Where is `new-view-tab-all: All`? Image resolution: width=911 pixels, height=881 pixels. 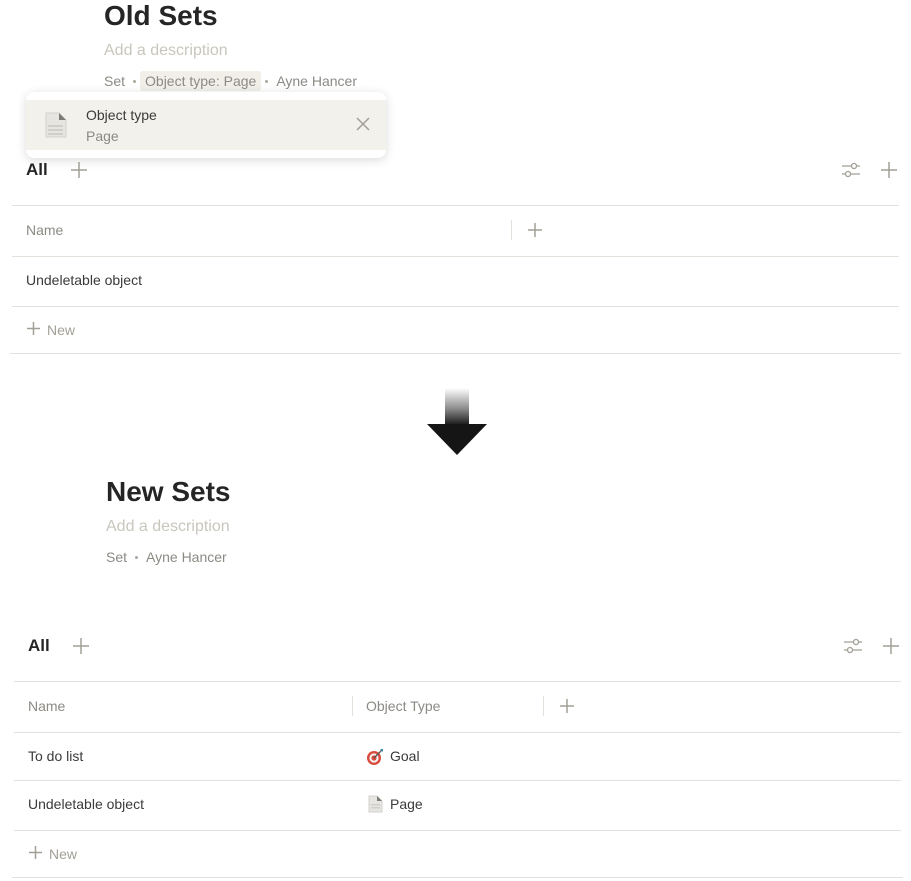 new-view-tab-all: All is located at coordinates (39, 646).